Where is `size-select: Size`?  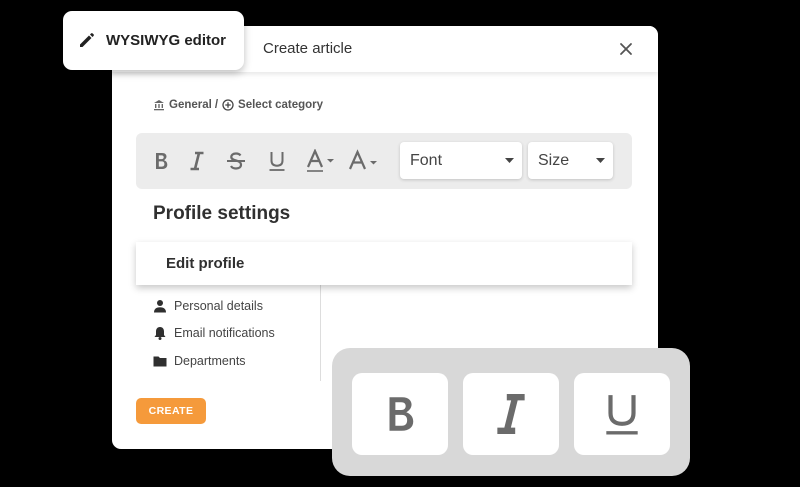
size-select: Size is located at coordinates (570, 160).